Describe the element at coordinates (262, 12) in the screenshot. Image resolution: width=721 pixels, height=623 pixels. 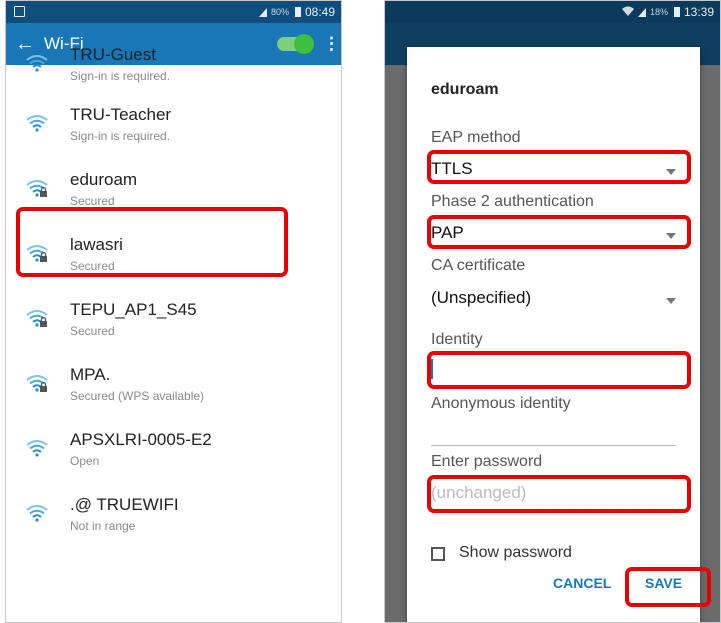
I see `signal-icon` at that location.